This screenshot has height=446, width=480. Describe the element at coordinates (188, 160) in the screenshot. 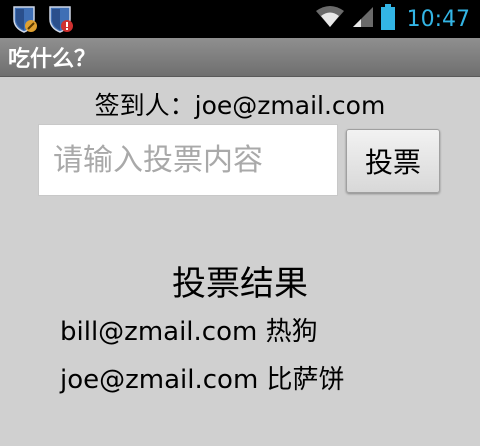

I see `vote-input` at that location.